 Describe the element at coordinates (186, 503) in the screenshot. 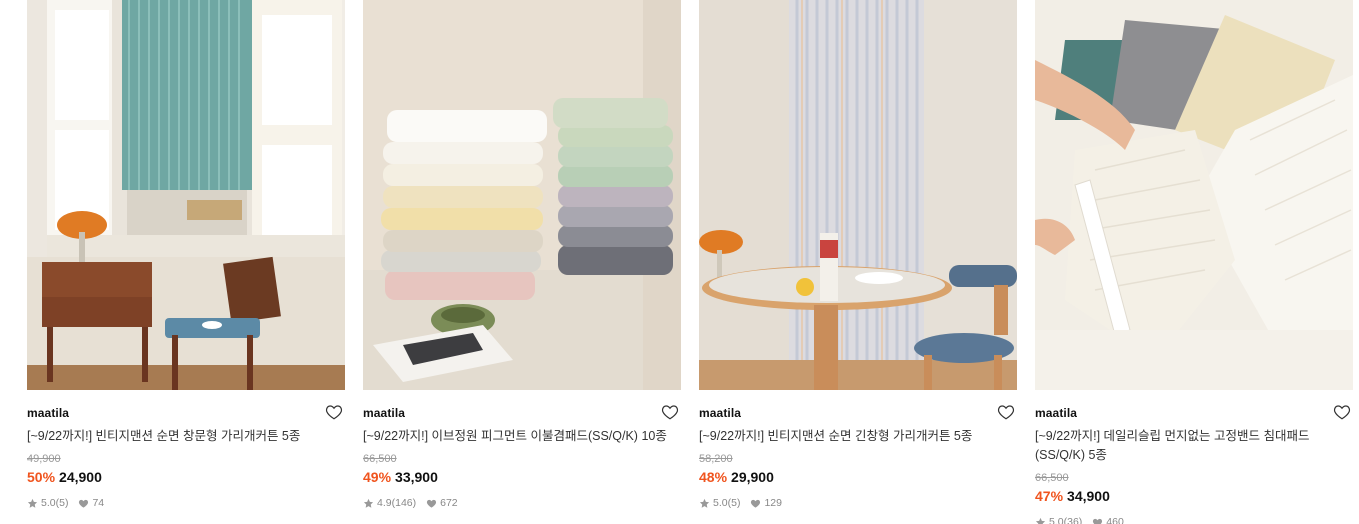

I see `product-stats: 5.0 (5) 74` at that location.